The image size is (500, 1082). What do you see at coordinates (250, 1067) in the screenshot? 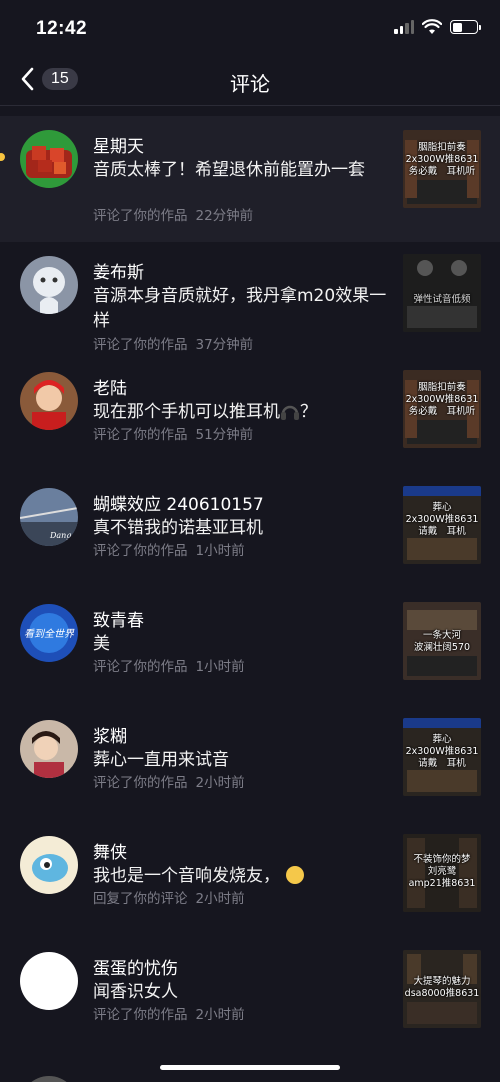
I see `home-indicator` at bounding box center [250, 1067].